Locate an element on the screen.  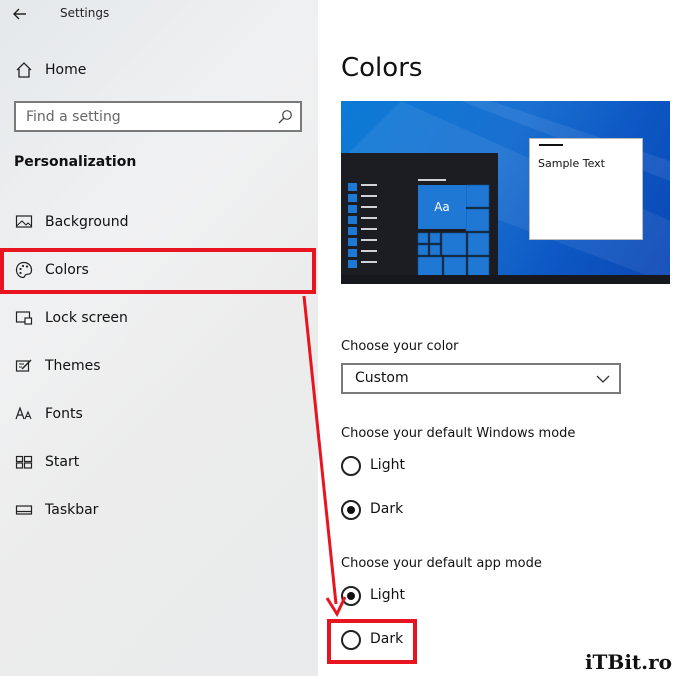
windows-mode-light-radio: Light is located at coordinates (401, 467).